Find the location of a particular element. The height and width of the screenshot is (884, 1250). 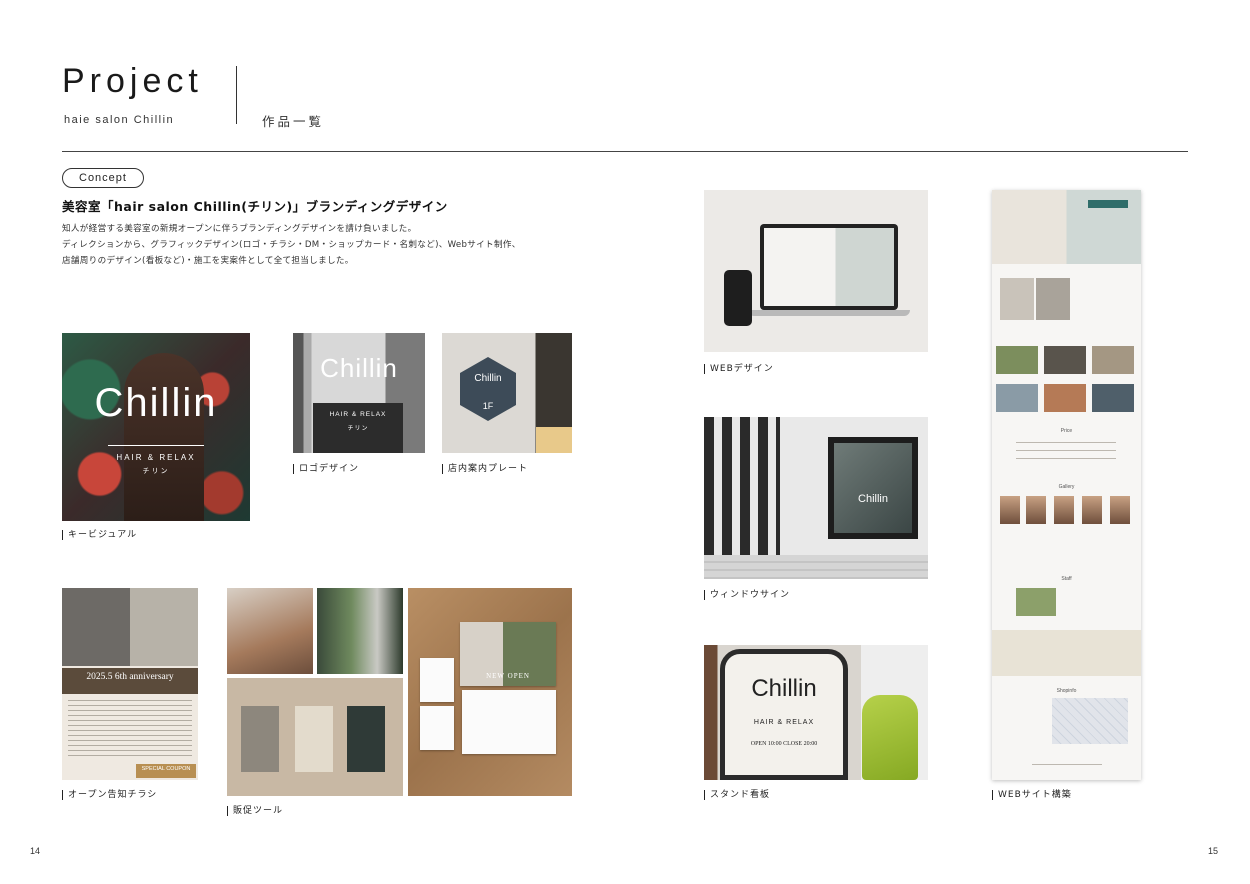

site-map is located at coordinates (1090, 721).